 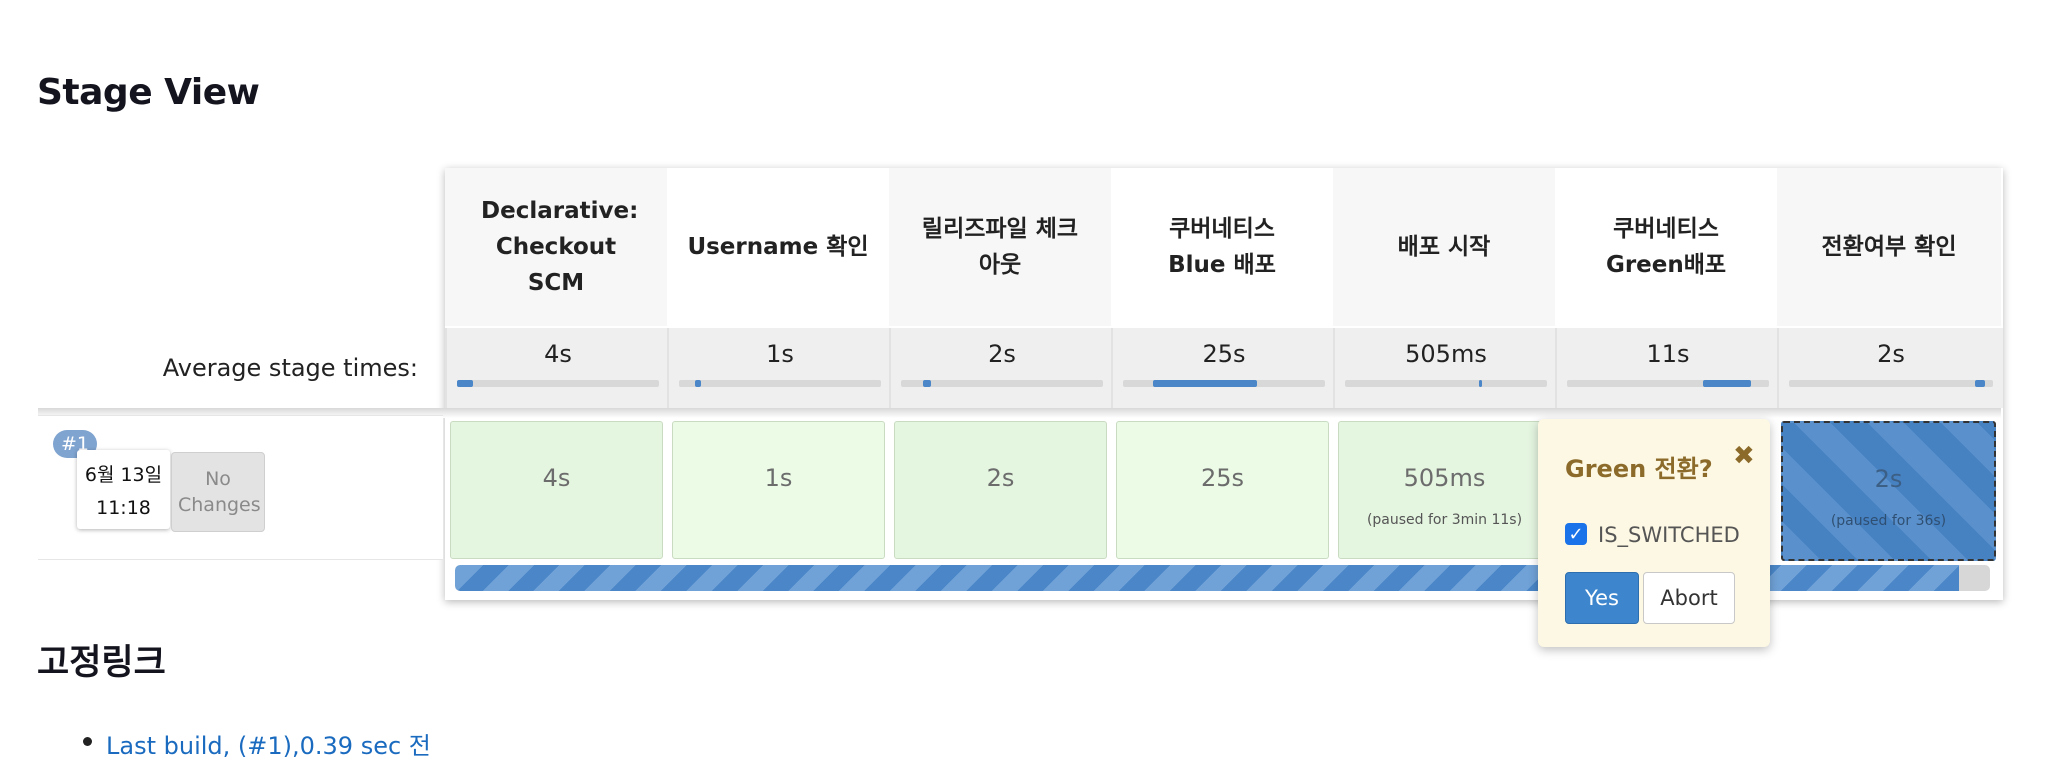 I want to click on permalinks-title: 고정링크, so click(x=101, y=663).